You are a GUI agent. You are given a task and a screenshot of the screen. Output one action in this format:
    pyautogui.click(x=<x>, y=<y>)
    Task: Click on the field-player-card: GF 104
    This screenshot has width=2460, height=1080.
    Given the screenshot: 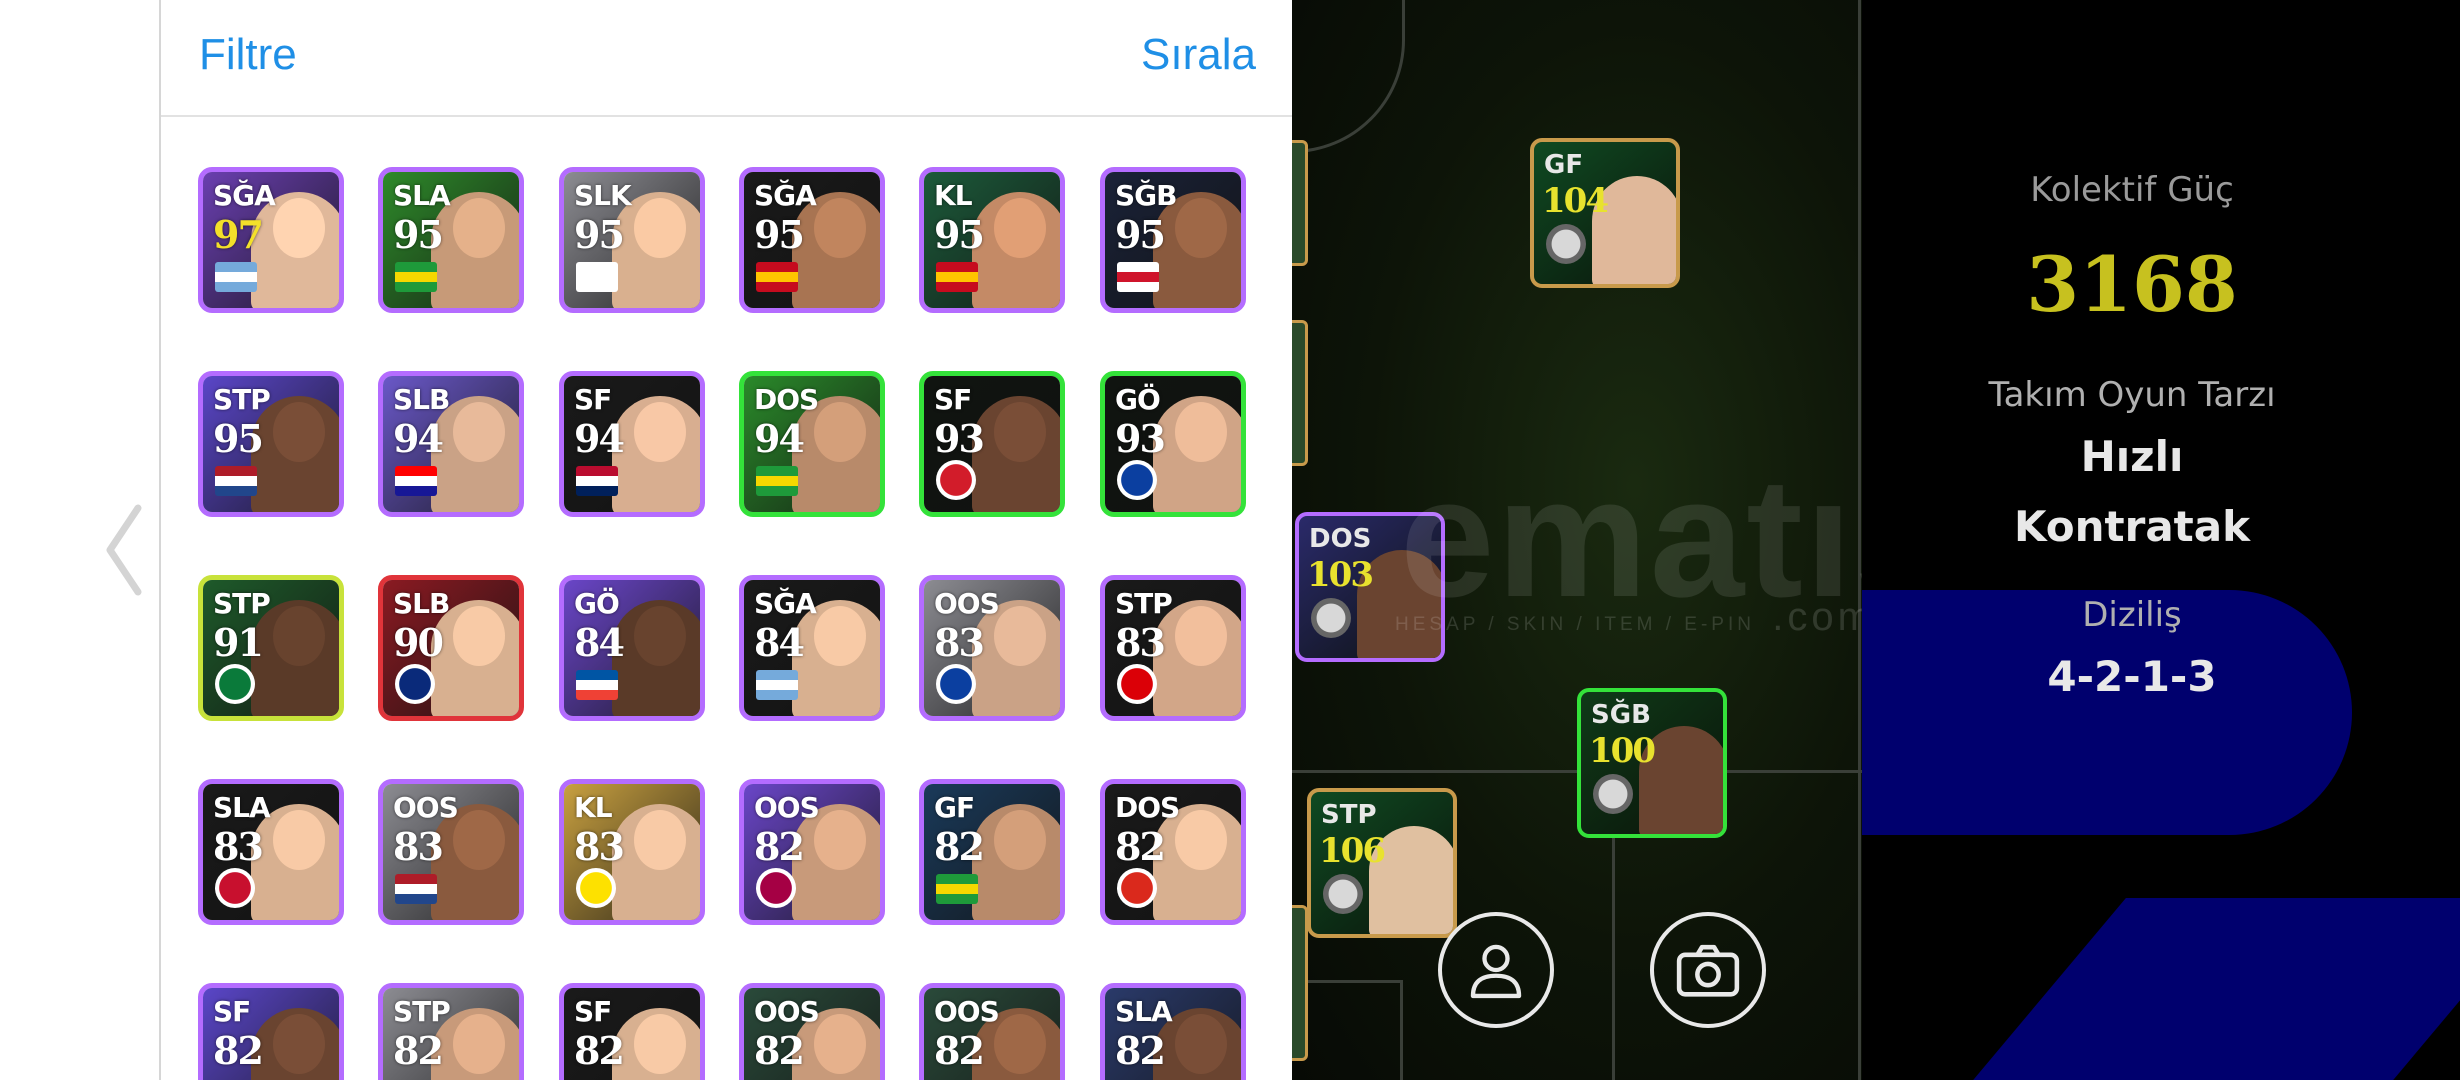 What is the action you would take?
    pyautogui.click(x=1605, y=213)
    